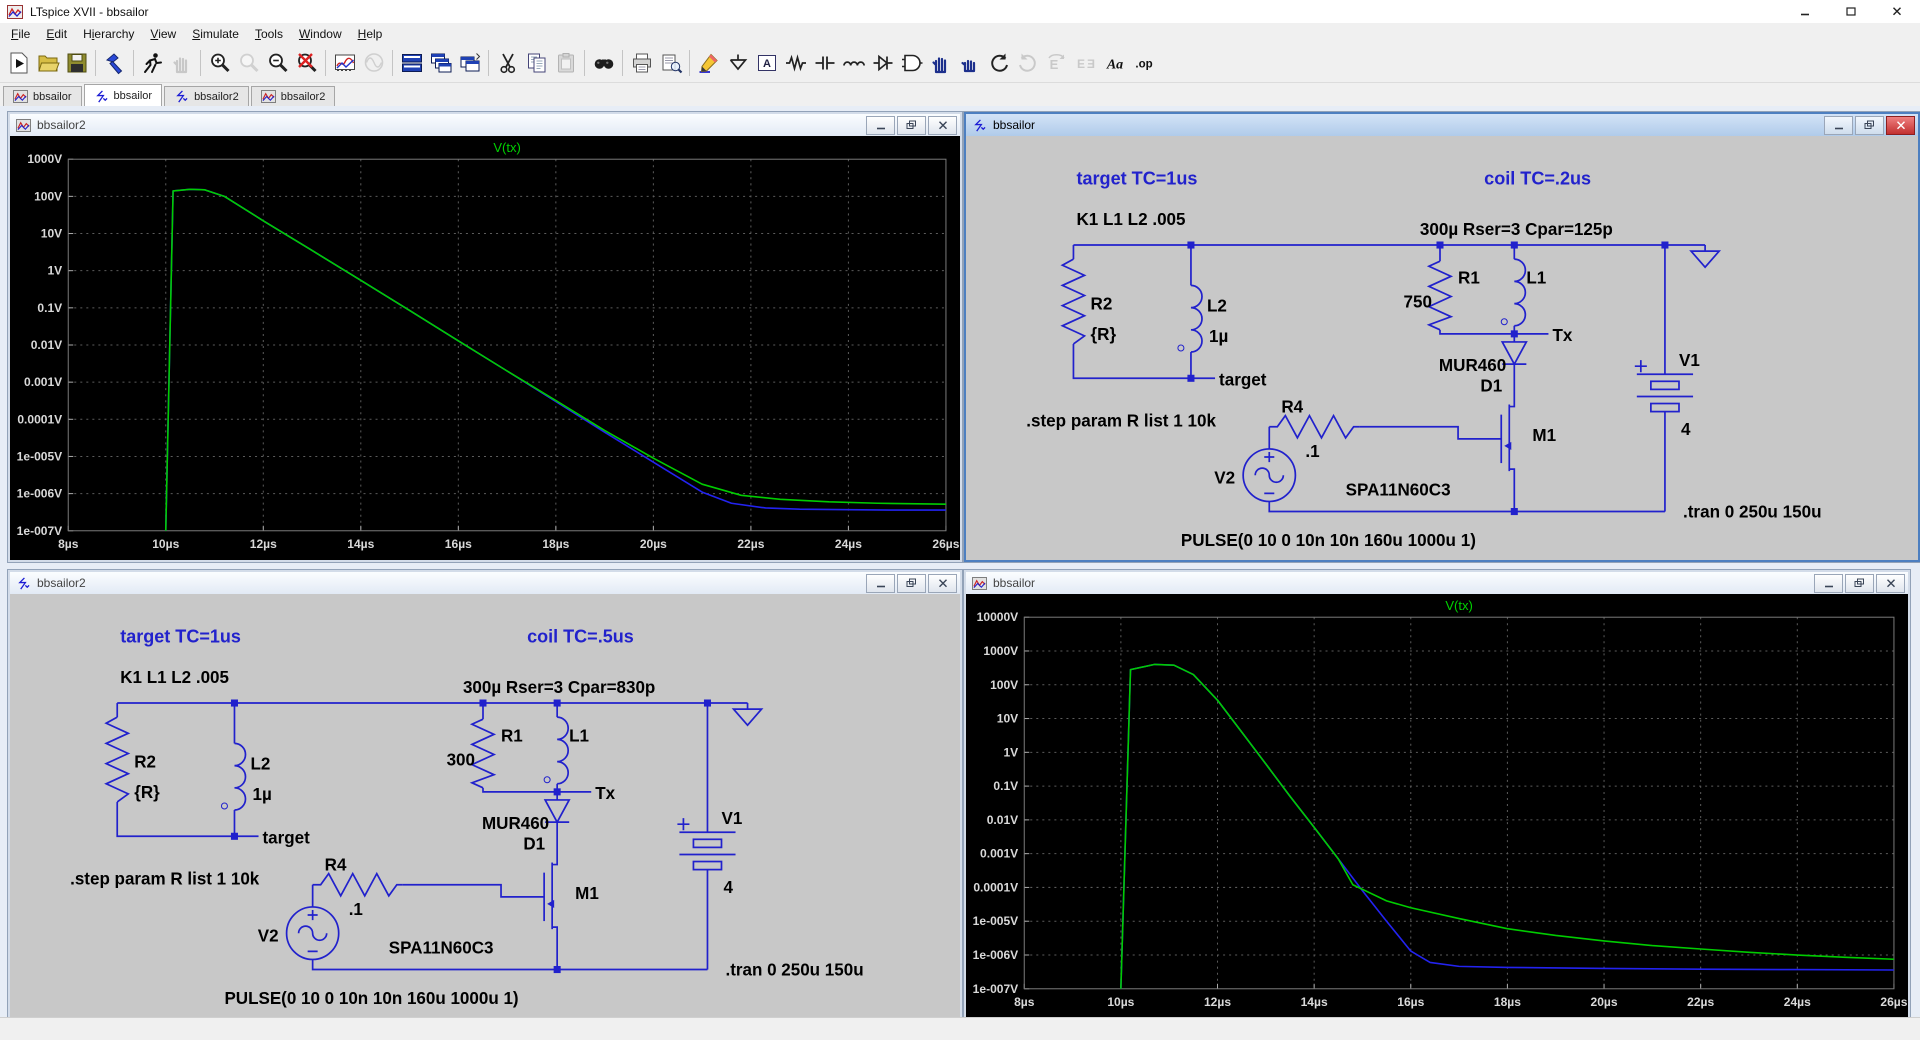 Image resolution: width=1920 pixels, height=1040 pixels. Describe the element at coordinates (512, 735) in the screenshot. I see `r1-name: R1` at that location.